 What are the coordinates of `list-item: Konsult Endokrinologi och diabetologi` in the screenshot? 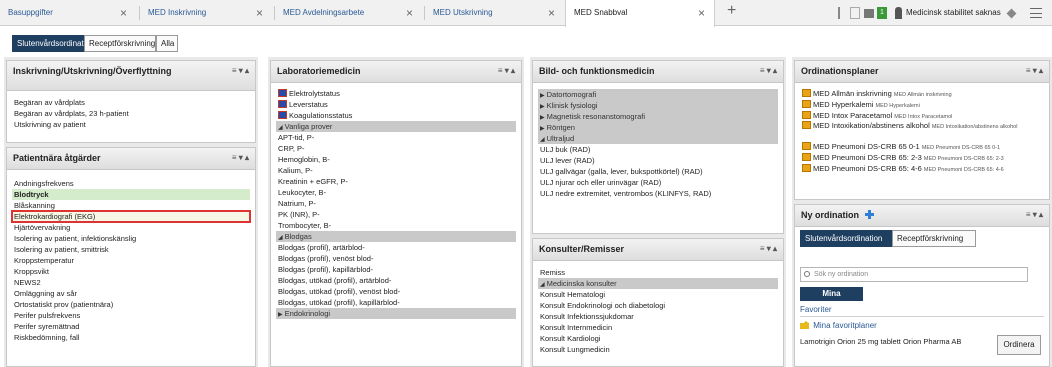 It's located at (658, 305).